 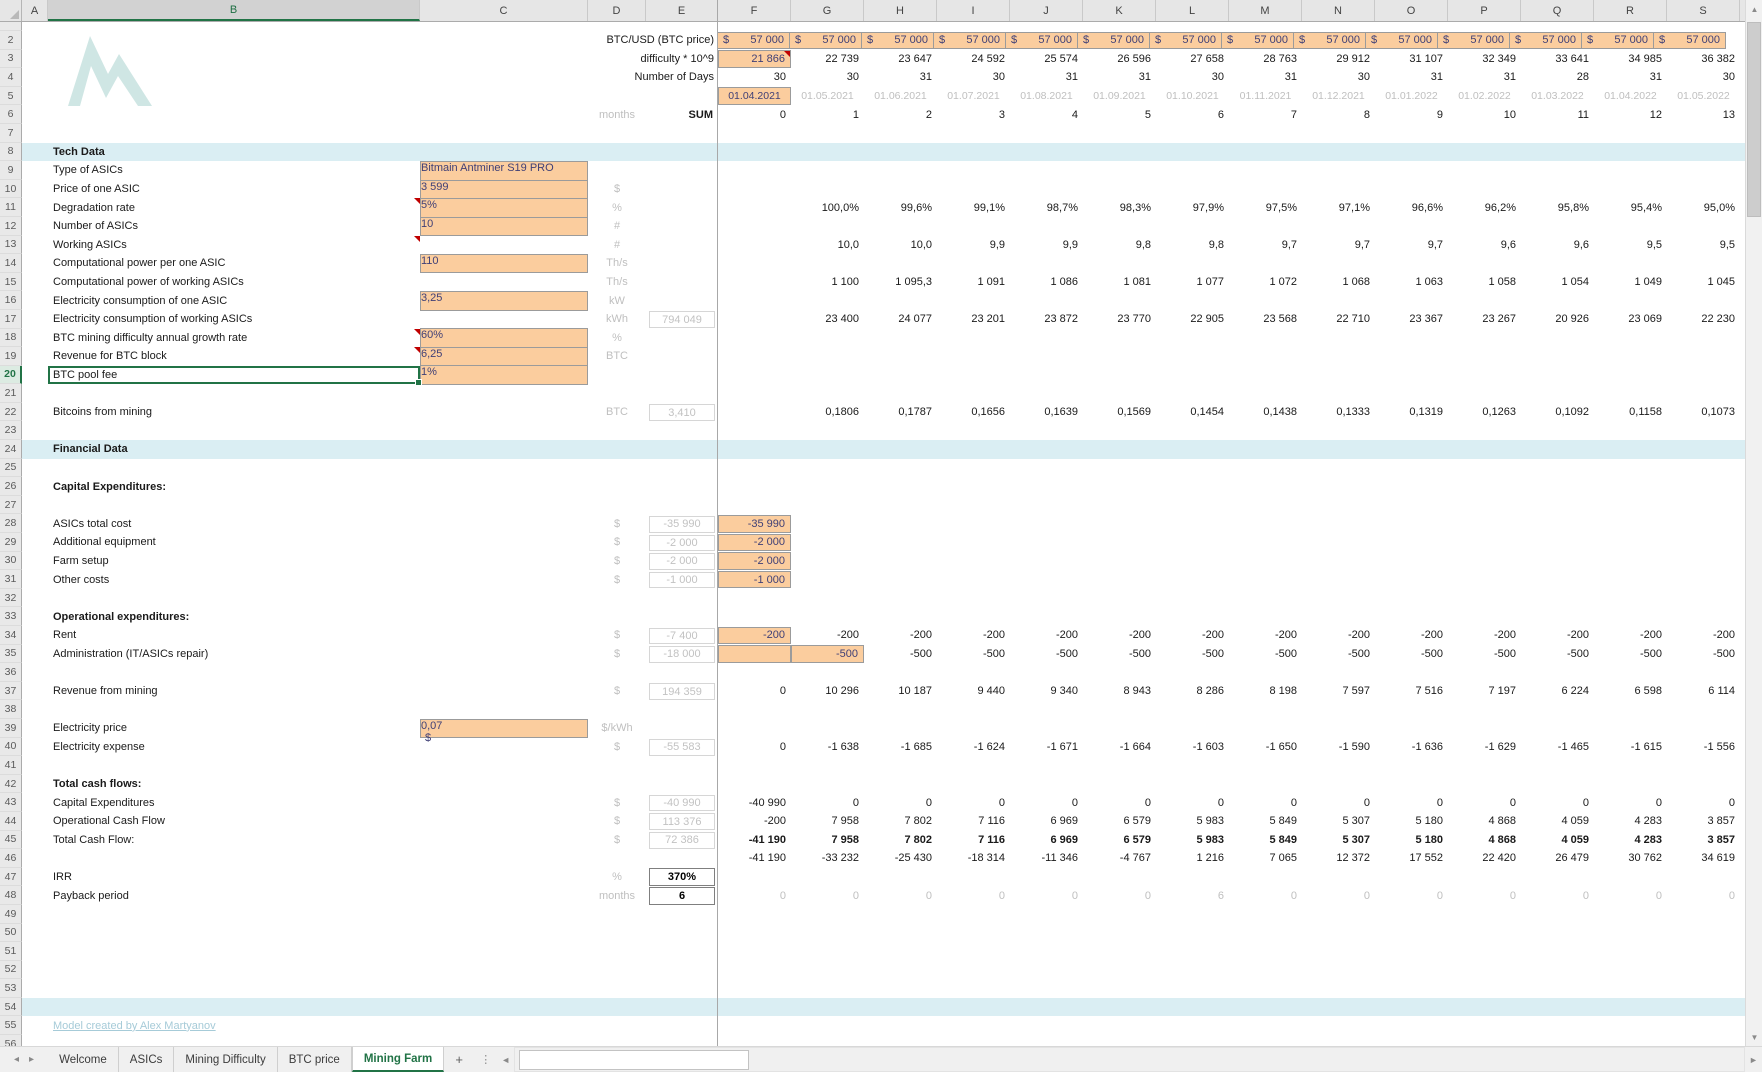 I want to click on grid-cell: -1 590, so click(x=1338, y=747).